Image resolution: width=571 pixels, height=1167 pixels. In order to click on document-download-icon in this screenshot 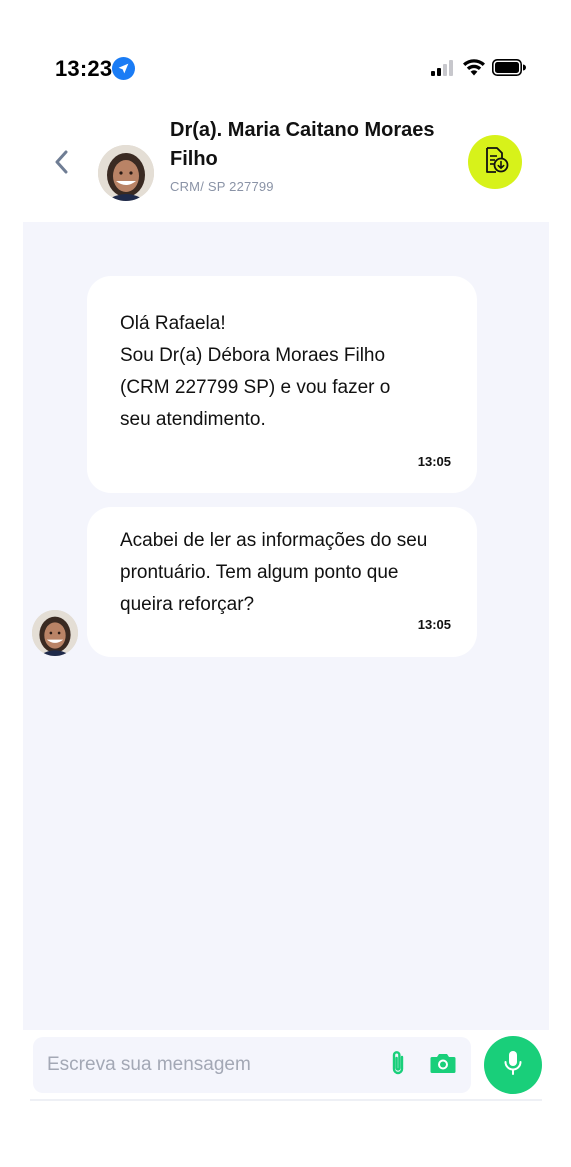, I will do `click(495, 162)`.